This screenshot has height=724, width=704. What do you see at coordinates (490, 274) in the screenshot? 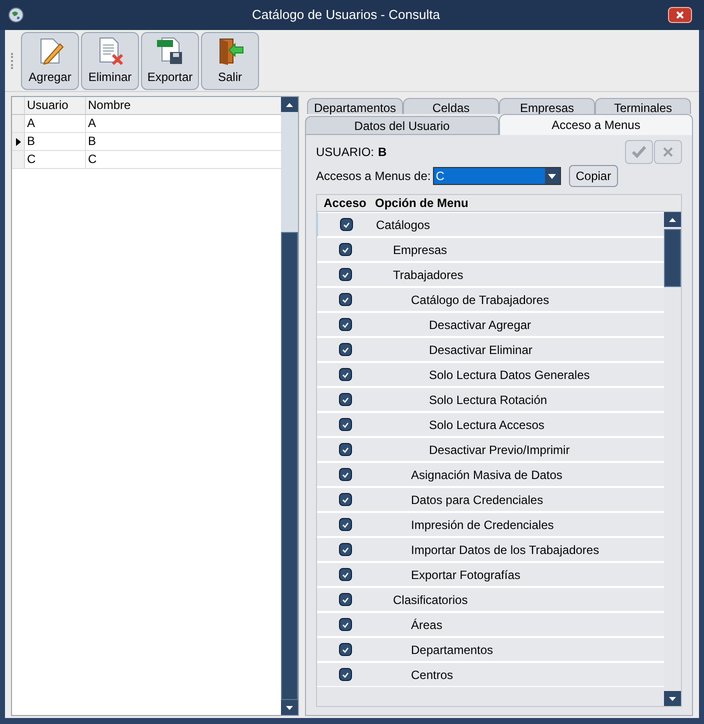
I see `menu-row: Trabajadores` at bounding box center [490, 274].